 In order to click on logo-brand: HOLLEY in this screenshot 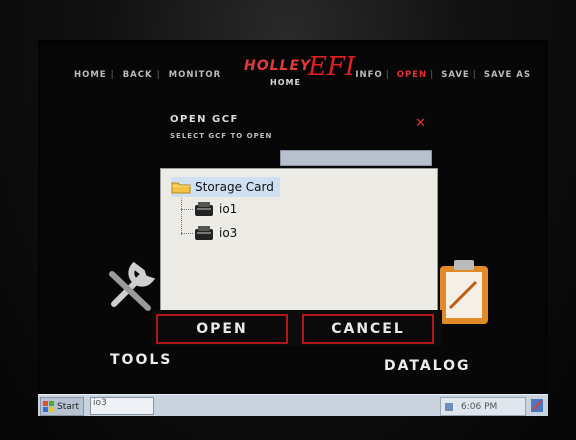, I will do `click(278, 66)`.